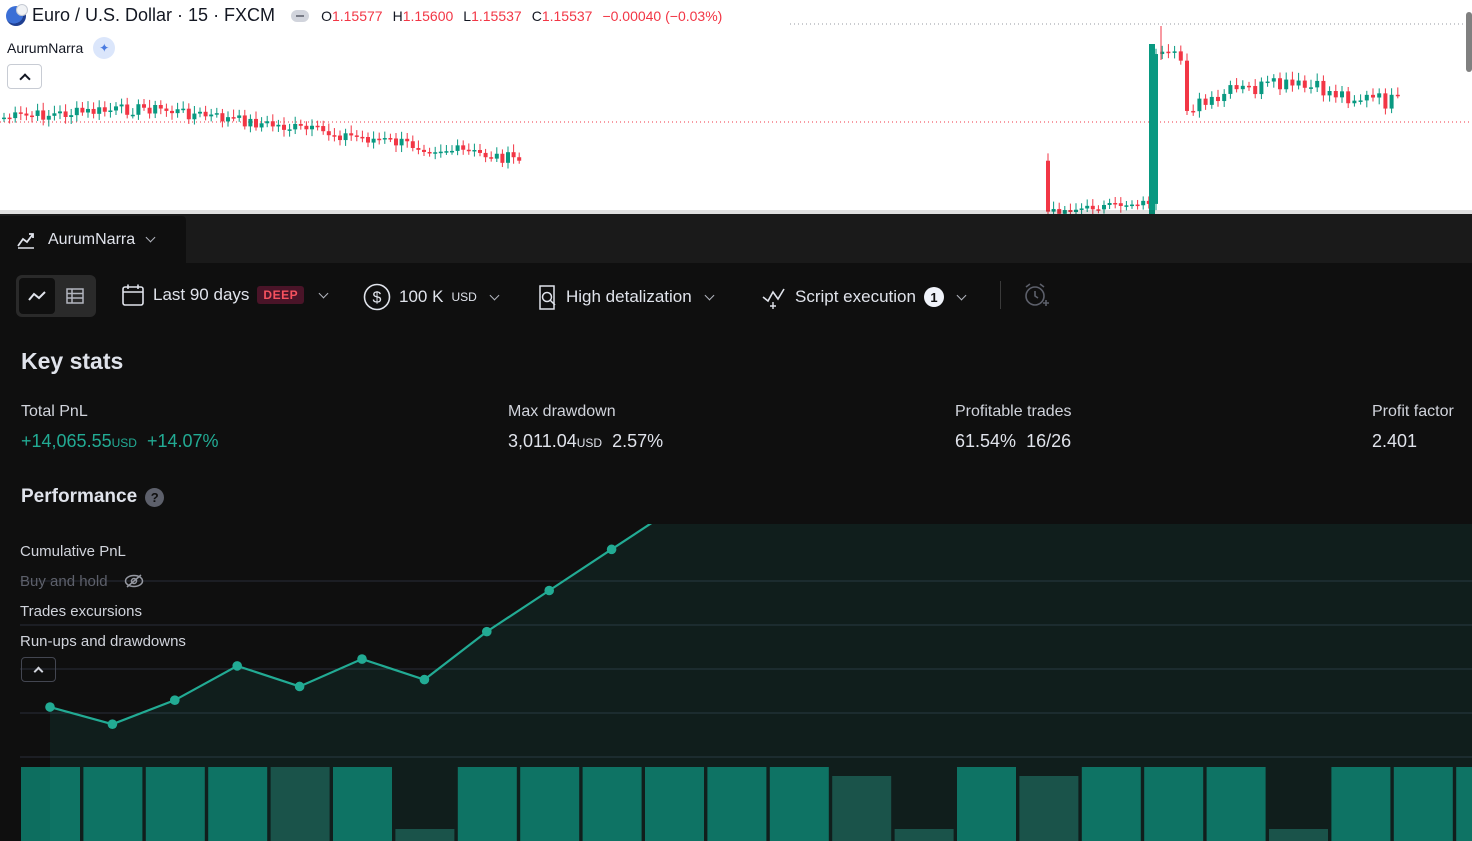 Image resolution: width=1472 pixels, height=841 pixels. What do you see at coordinates (81, 611) in the screenshot?
I see `legend-trades-excursions-label: Trades excursions` at bounding box center [81, 611].